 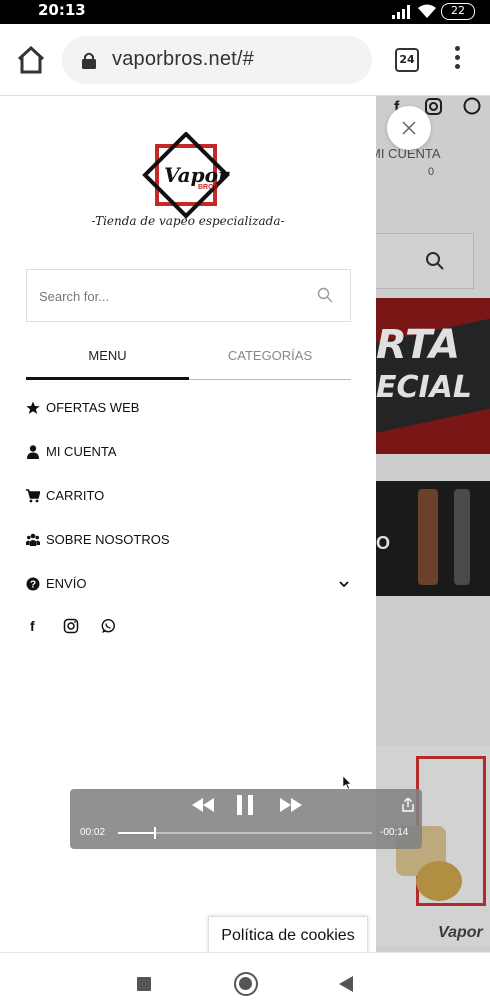 I want to click on drawer-social-links: f, so click(x=86, y=627).